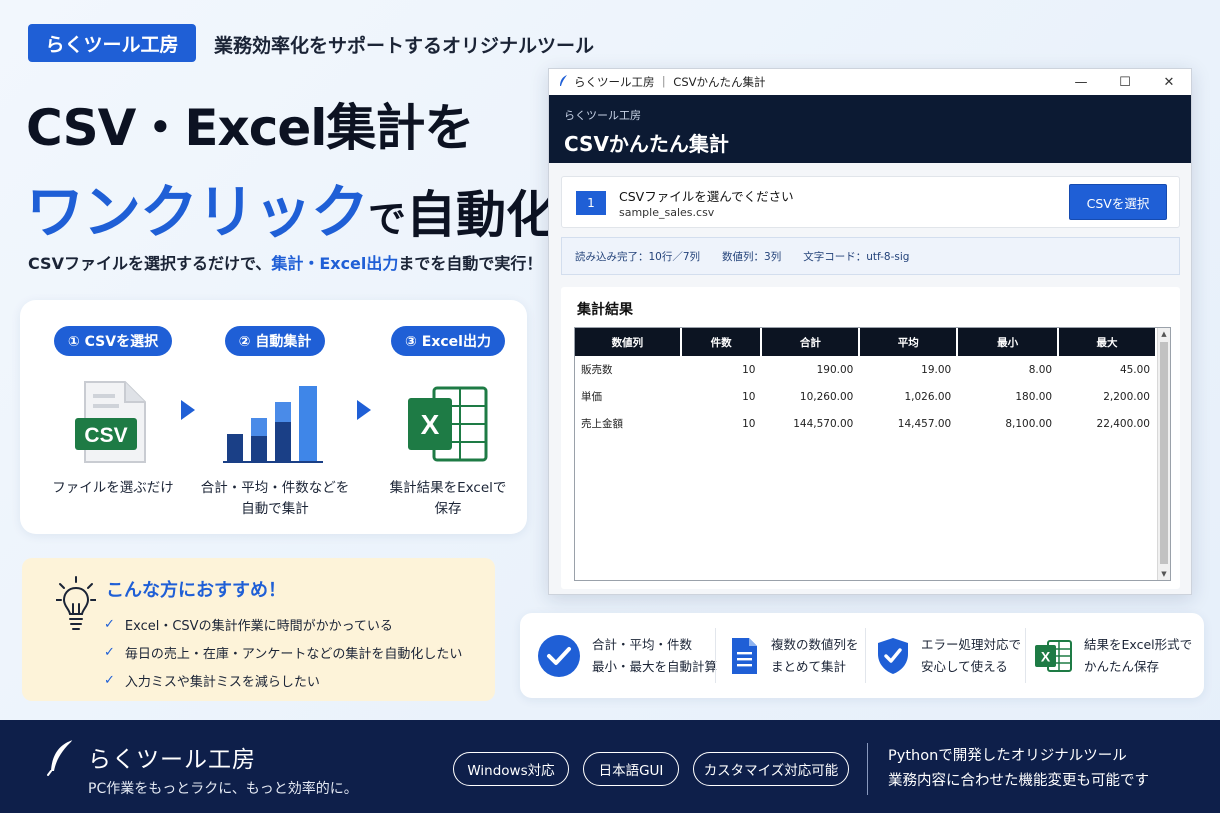 The image size is (1220, 813). What do you see at coordinates (1107, 342) in the screenshot?
I see `column-header: 最大` at bounding box center [1107, 342].